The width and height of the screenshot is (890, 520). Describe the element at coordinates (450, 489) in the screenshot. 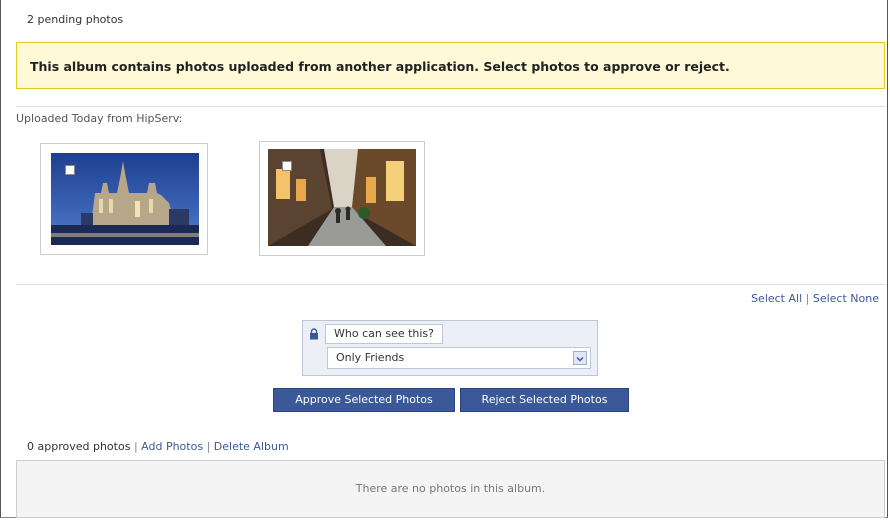

I see `empty-album-message: There are no photos in this album.` at that location.